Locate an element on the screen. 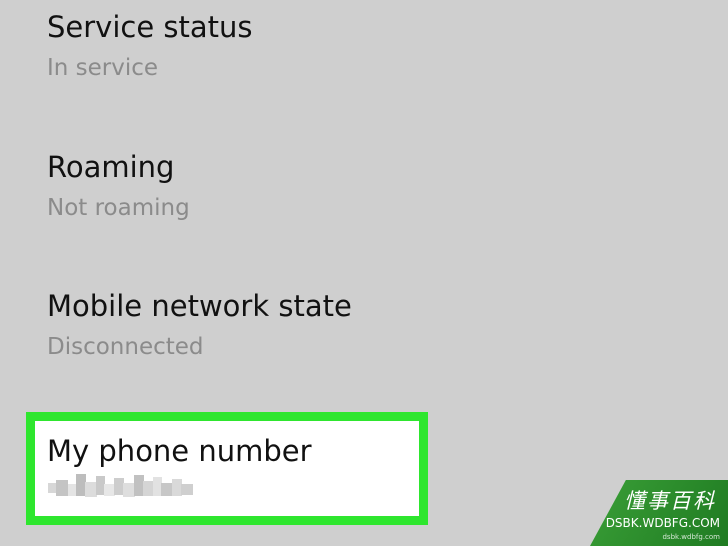  my-phone-number-title: My phone number is located at coordinates (179, 451).